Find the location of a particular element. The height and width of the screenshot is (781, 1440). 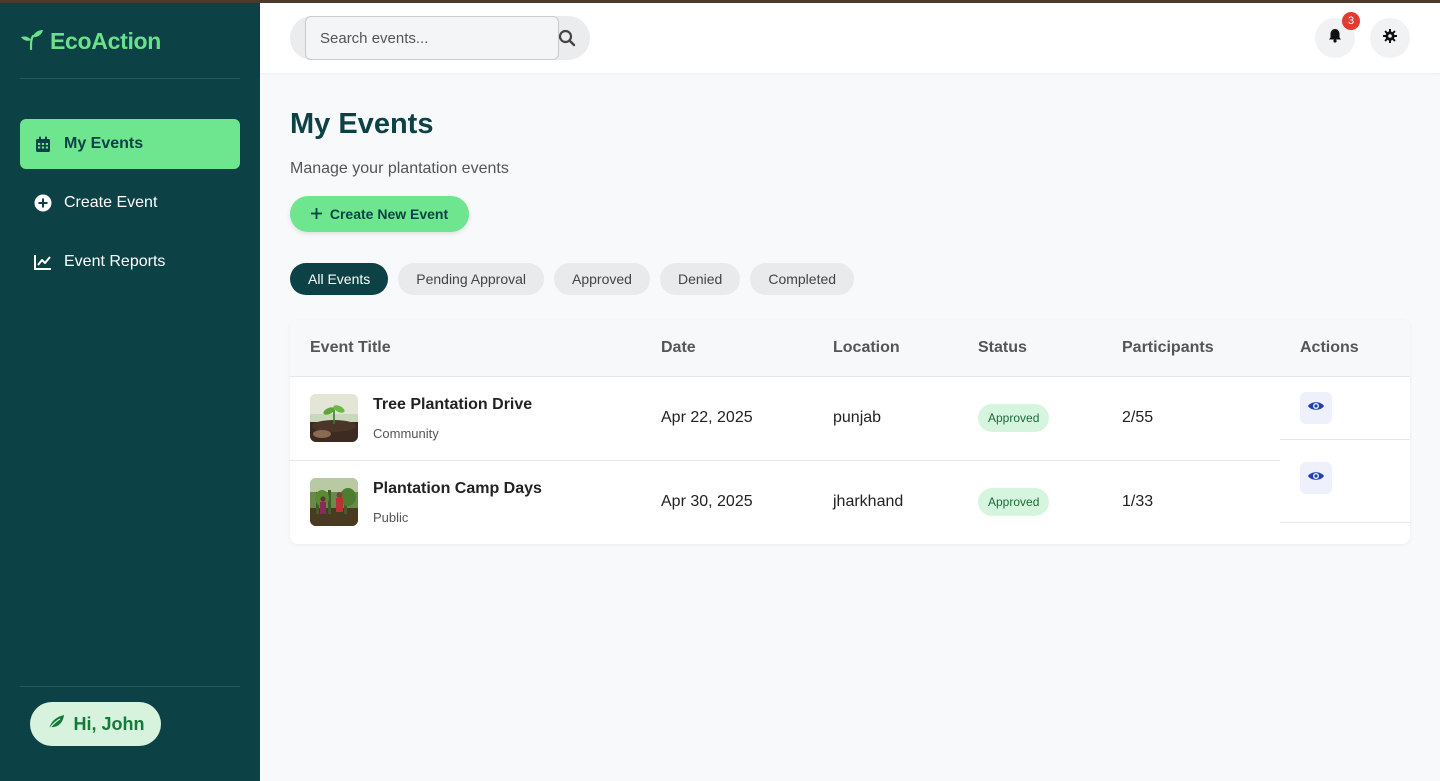

sidebar-nav: My Events Create Event Event Reports is located at coordinates (130, 207).